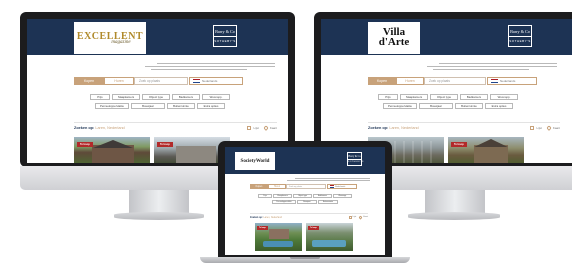 This screenshot has height=266, width=572. What do you see at coordinates (464, 127) in the screenshot?
I see `results-bar: Zoeken op: Laren, Nederland Lijst Kaart` at bounding box center [464, 127].